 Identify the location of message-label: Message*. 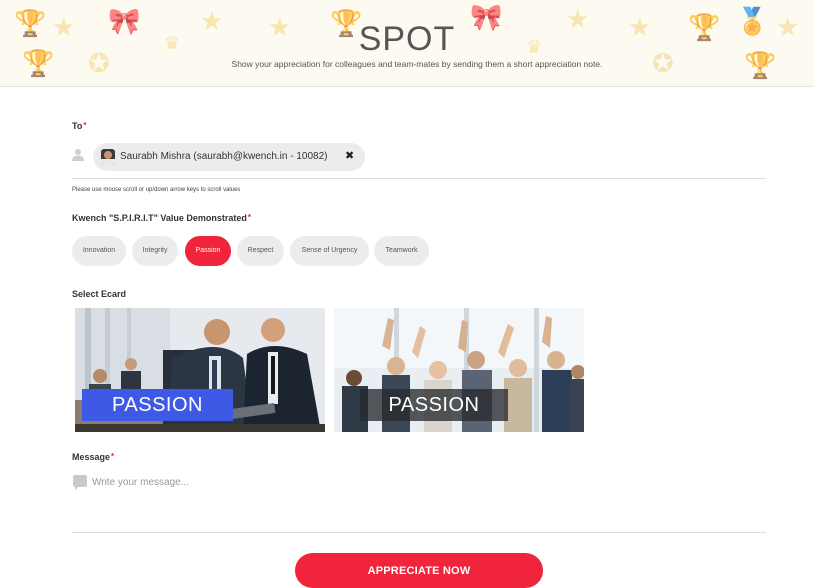
(93, 457).